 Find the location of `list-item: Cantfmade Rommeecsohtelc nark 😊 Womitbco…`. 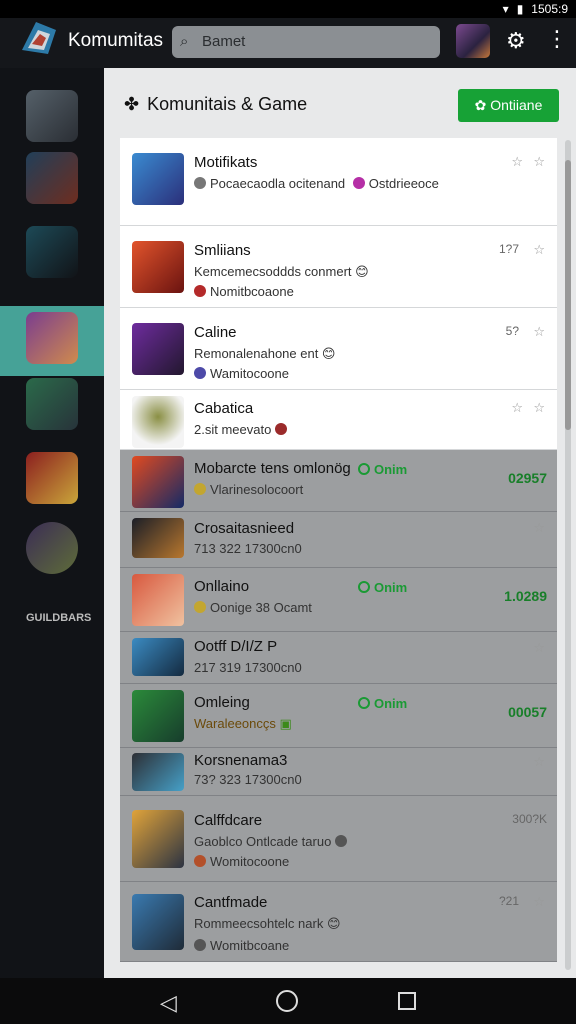

list-item: Cantfmade Rommeecsohtelc nark 😊 Womitbco… is located at coordinates (338, 922).